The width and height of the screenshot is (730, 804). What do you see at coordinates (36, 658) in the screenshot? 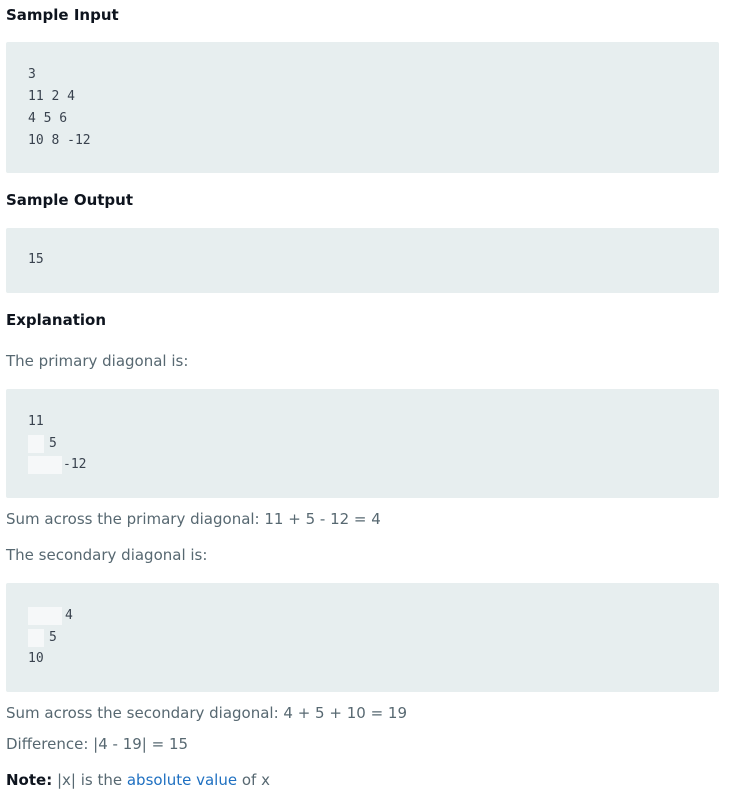
I see `code-line: 10` at bounding box center [36, 658].